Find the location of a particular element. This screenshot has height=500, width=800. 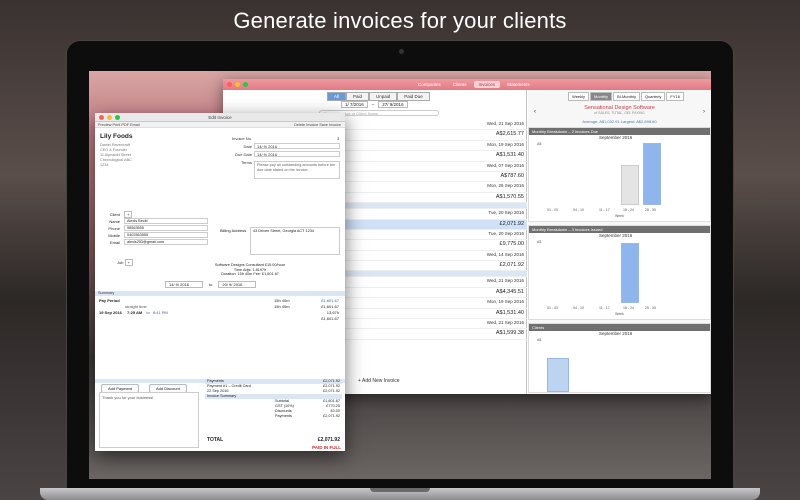

due-date-field: 14/ 9/ 2016 is located at coordinates (297, 154).